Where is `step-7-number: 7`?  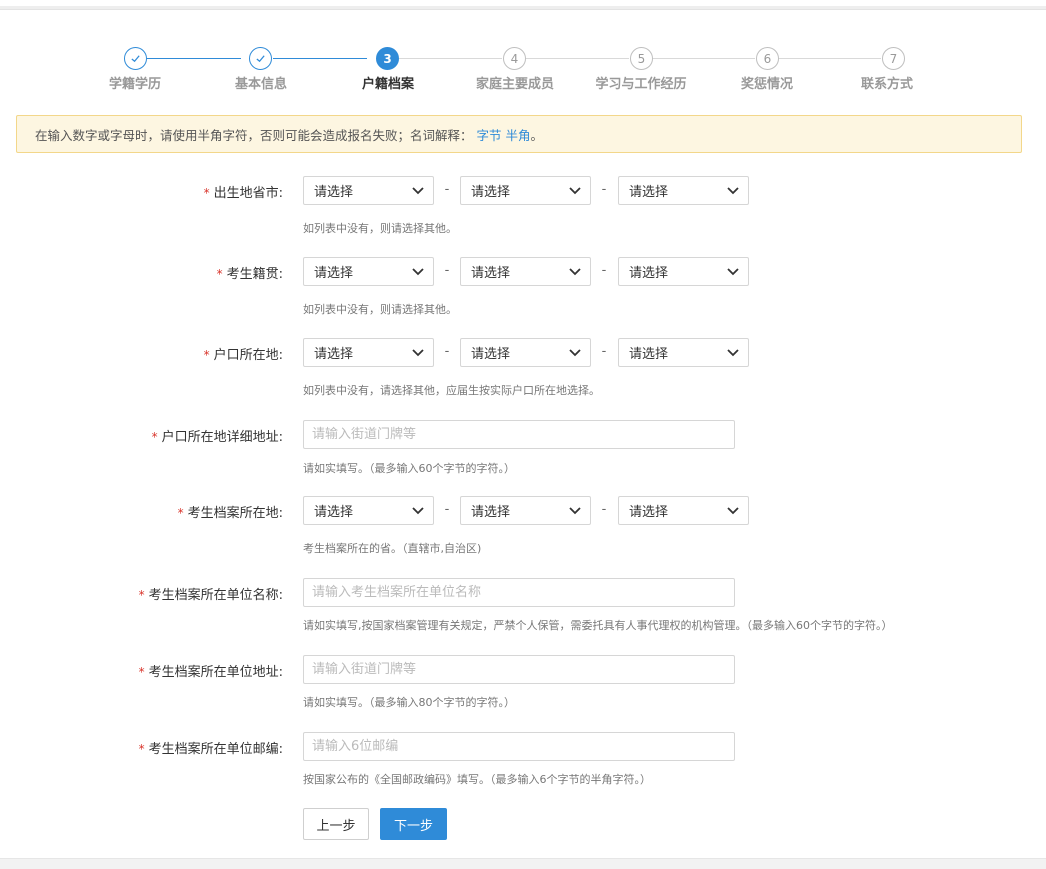
step-7-number: 7 is located at coordinates (893, 58).